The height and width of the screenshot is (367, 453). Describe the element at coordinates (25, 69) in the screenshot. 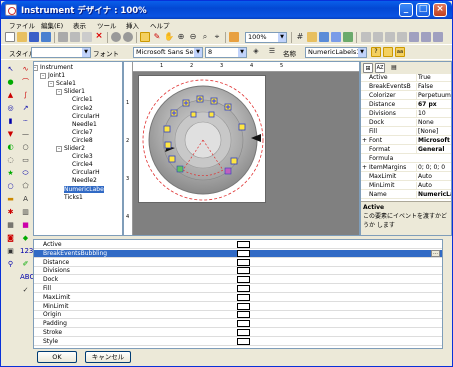

I see `wave-tool-icon: ∿` at that location.